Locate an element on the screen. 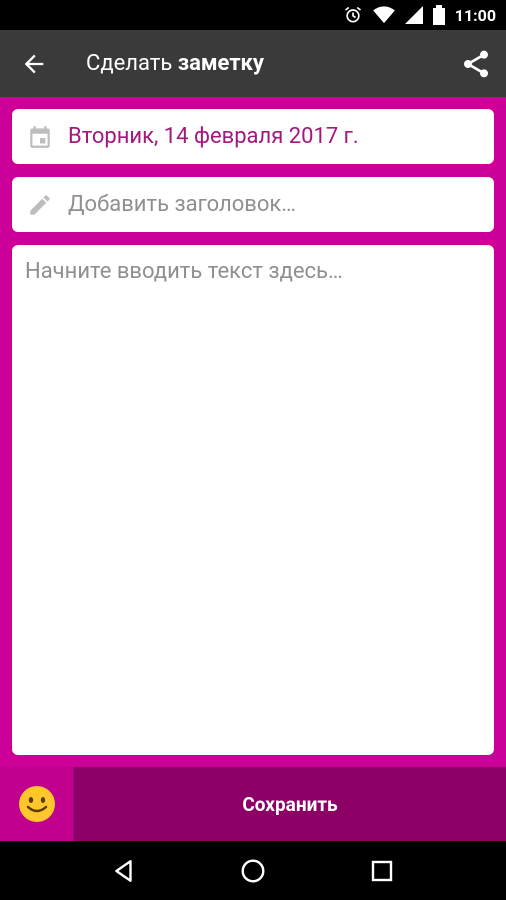  circle-home-icon is located at coordinates (253, 870).